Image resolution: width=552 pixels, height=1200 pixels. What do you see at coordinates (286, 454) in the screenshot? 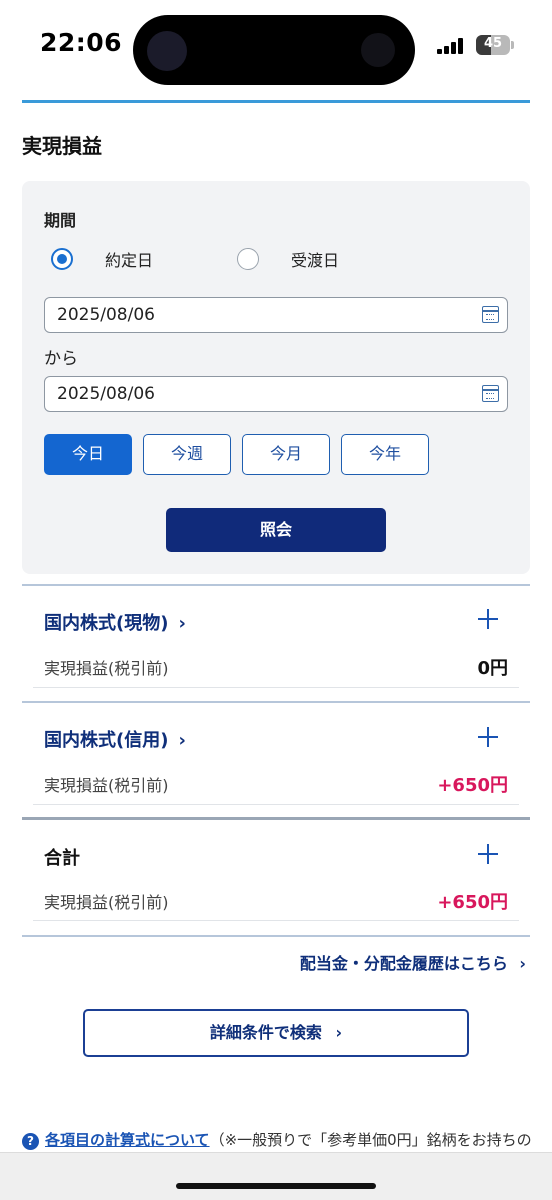
I see `quick-range-month-button: 今月` at bounding box center [286, 454].